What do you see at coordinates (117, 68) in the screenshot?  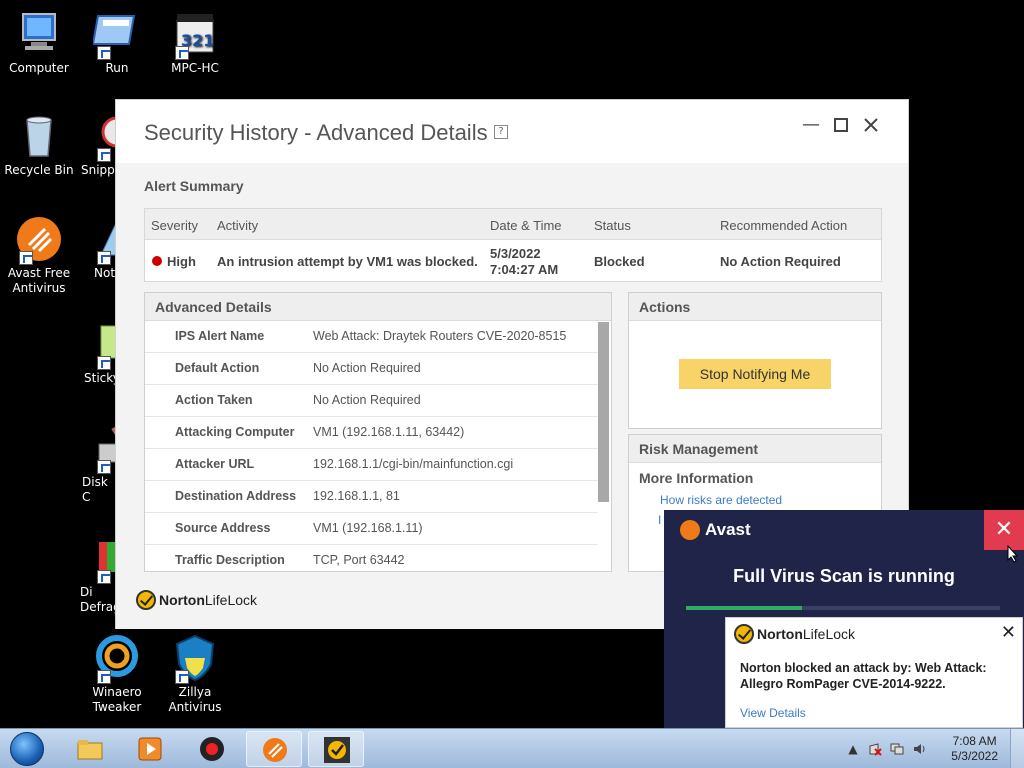 I see `desktop-icon-label: Run` at bounding box center [117, 68].